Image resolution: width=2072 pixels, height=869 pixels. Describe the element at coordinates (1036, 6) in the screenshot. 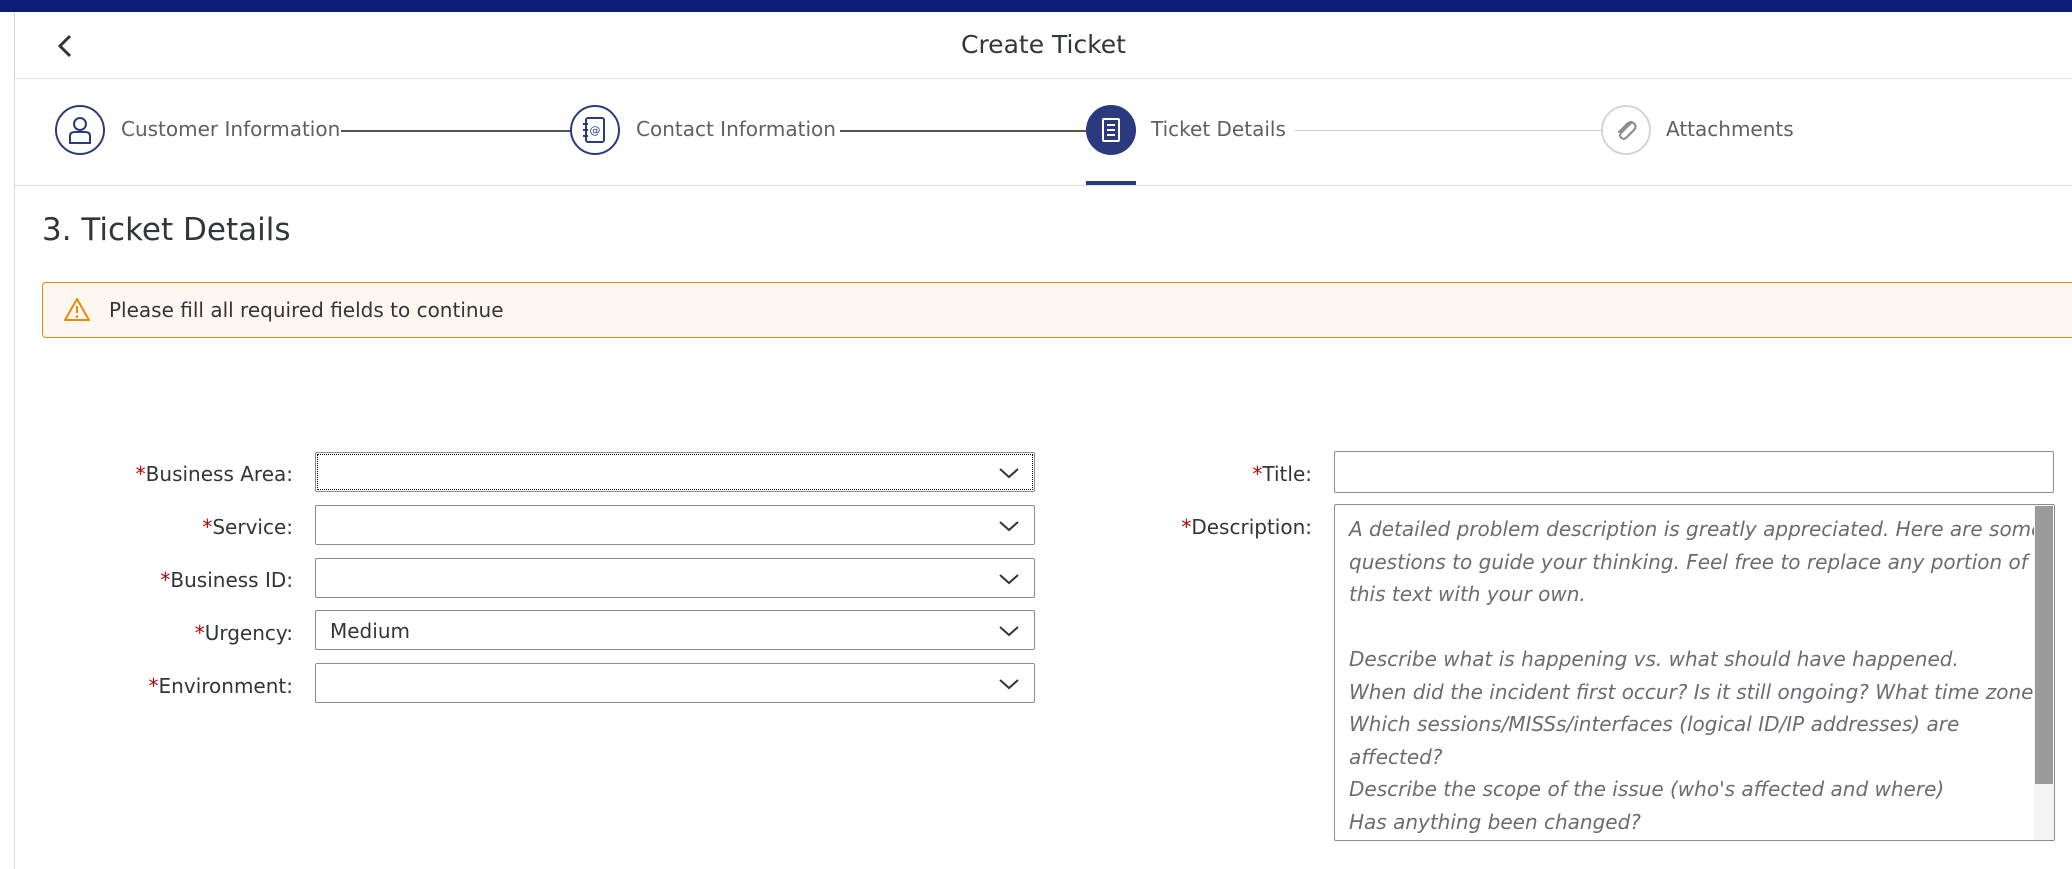

I see `top-brand-bar` at that location.